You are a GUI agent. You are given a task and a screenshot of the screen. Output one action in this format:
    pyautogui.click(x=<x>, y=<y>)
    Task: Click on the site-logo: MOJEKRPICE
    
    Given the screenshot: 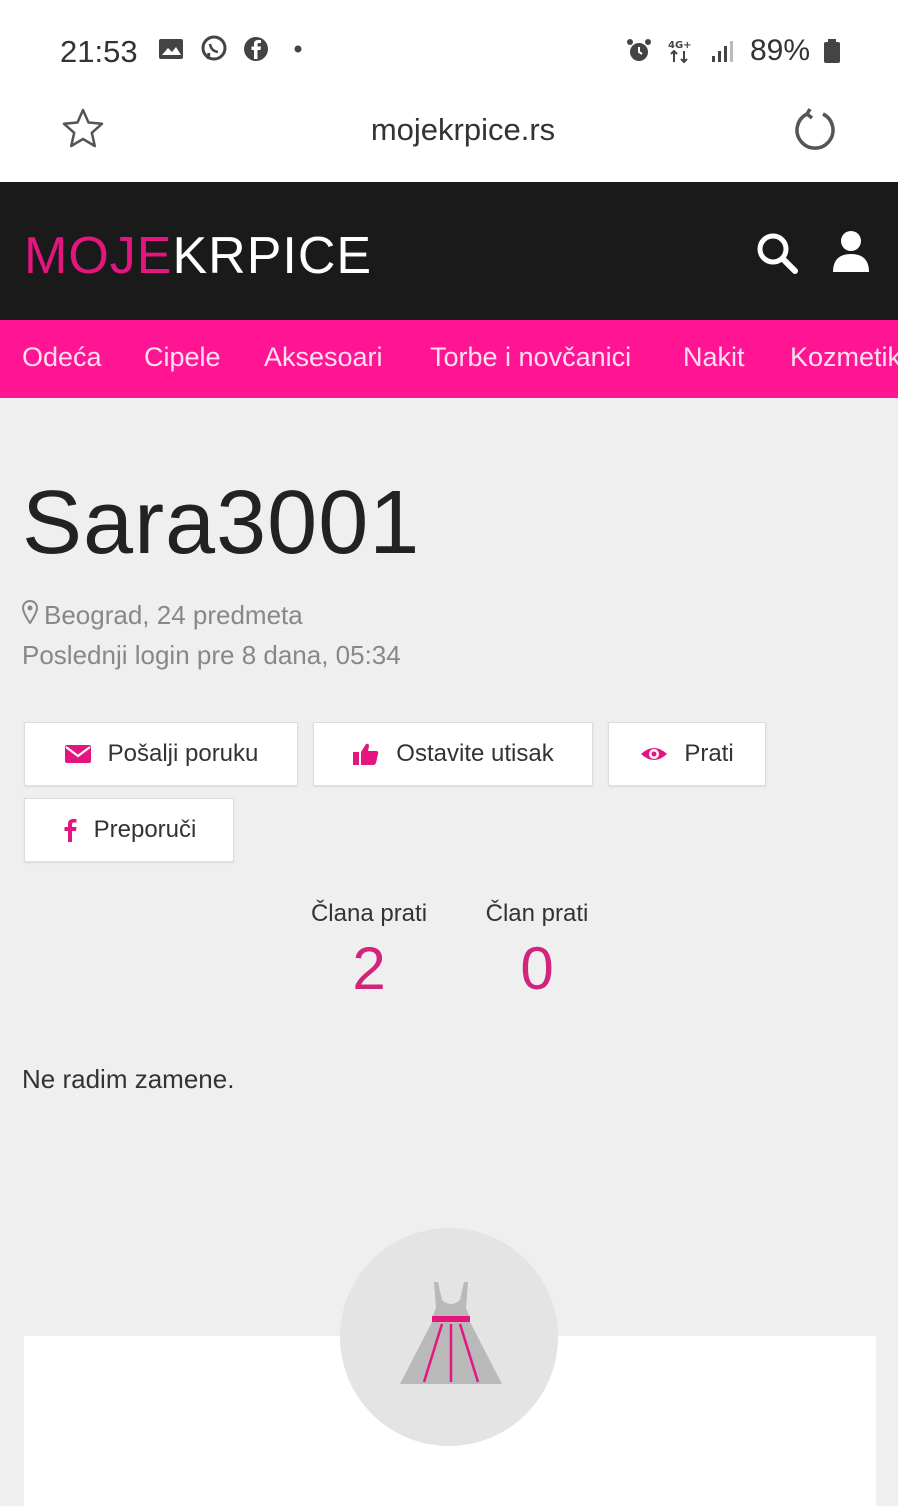 What is the action you would take?
    pyautogui.click(x=198, y=256)
    